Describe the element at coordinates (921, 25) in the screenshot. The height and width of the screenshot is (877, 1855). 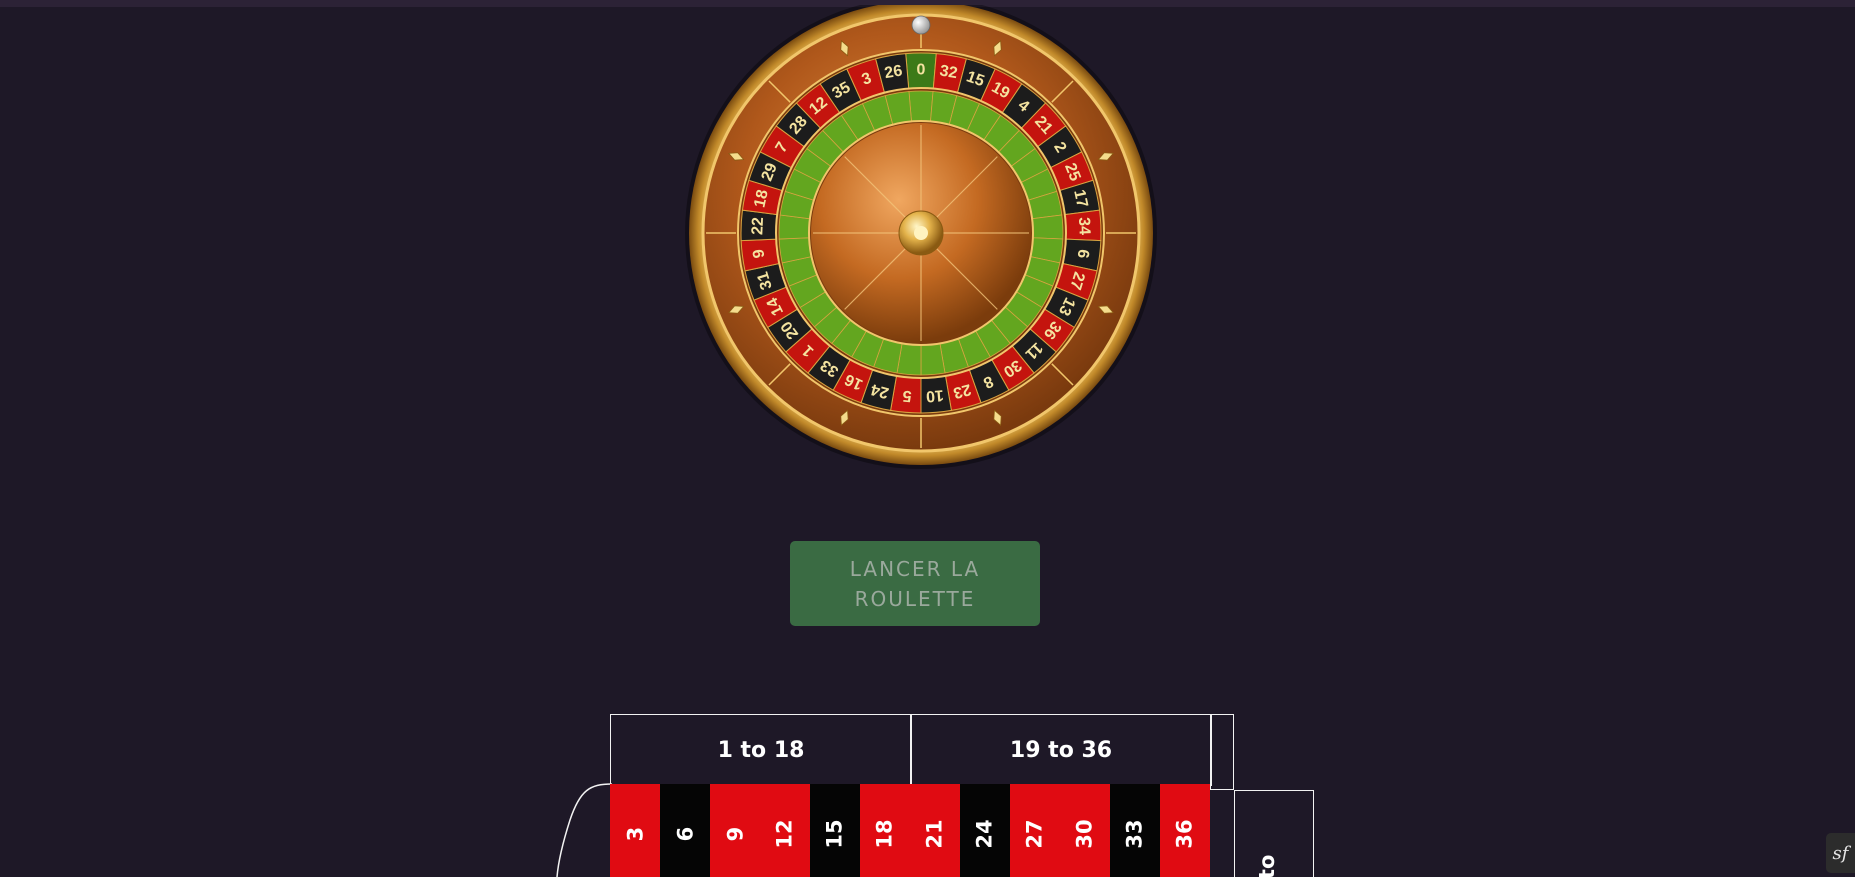
I see `roulette-ball` at that location.